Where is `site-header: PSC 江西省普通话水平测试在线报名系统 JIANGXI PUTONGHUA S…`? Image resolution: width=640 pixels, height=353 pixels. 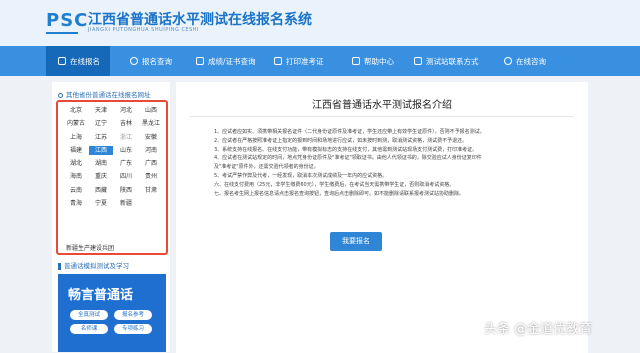 site-header: PSC 江西省普通话水平测试在线报名系统 JIANGXI PUTONGHUA S… is located at coordinates (320, 23).